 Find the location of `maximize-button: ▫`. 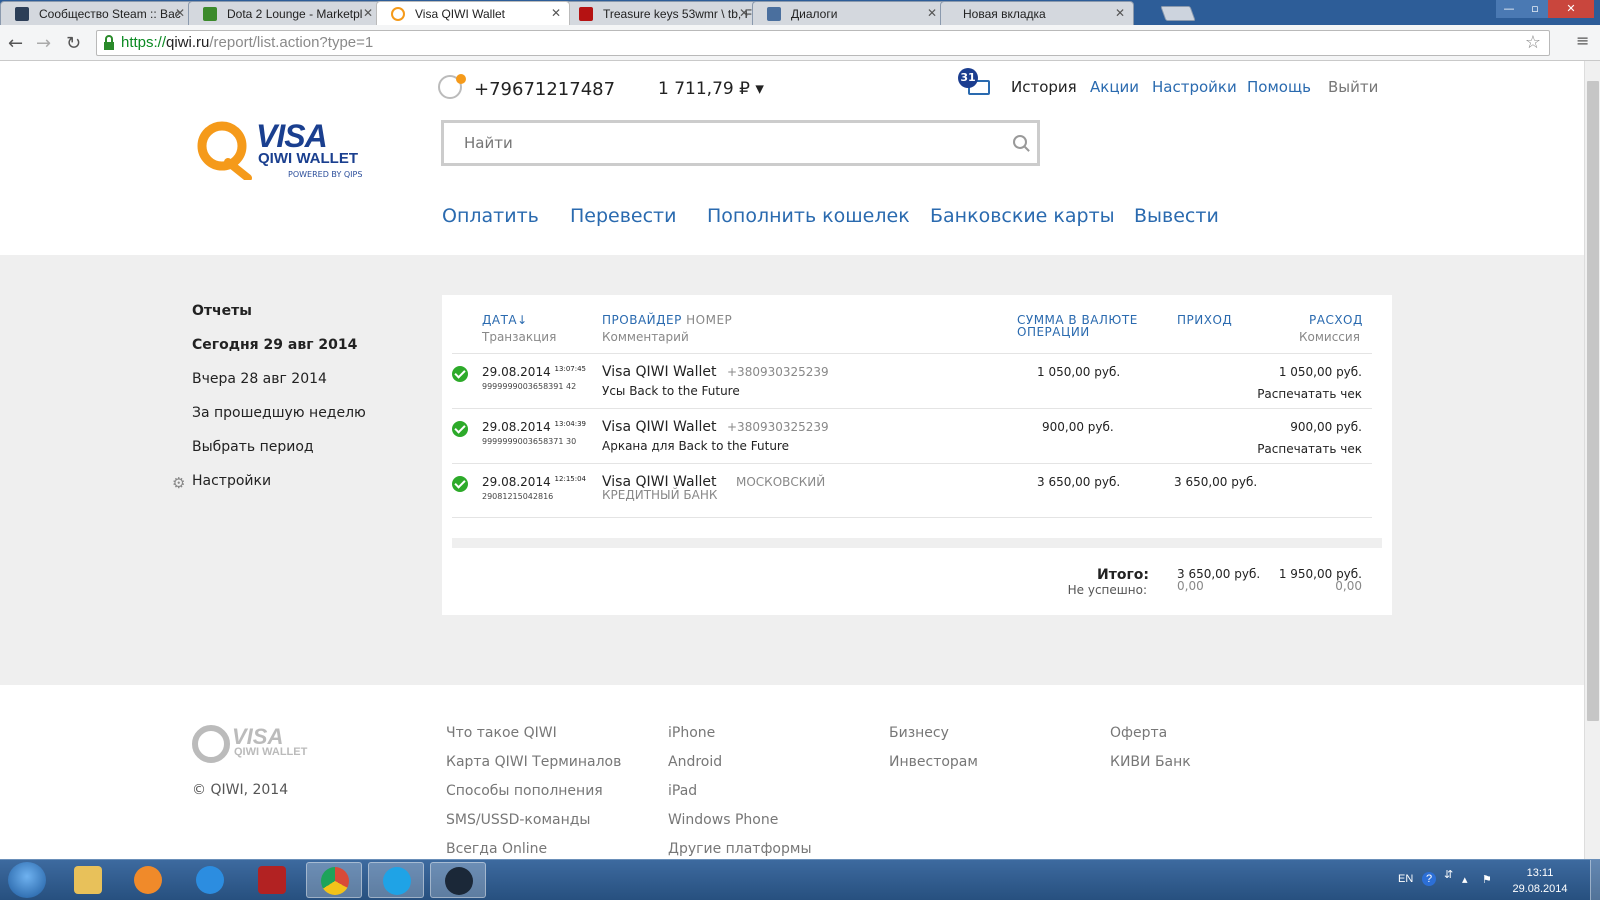

maximize-button: ▫ is located at coordinates (1535, 9).